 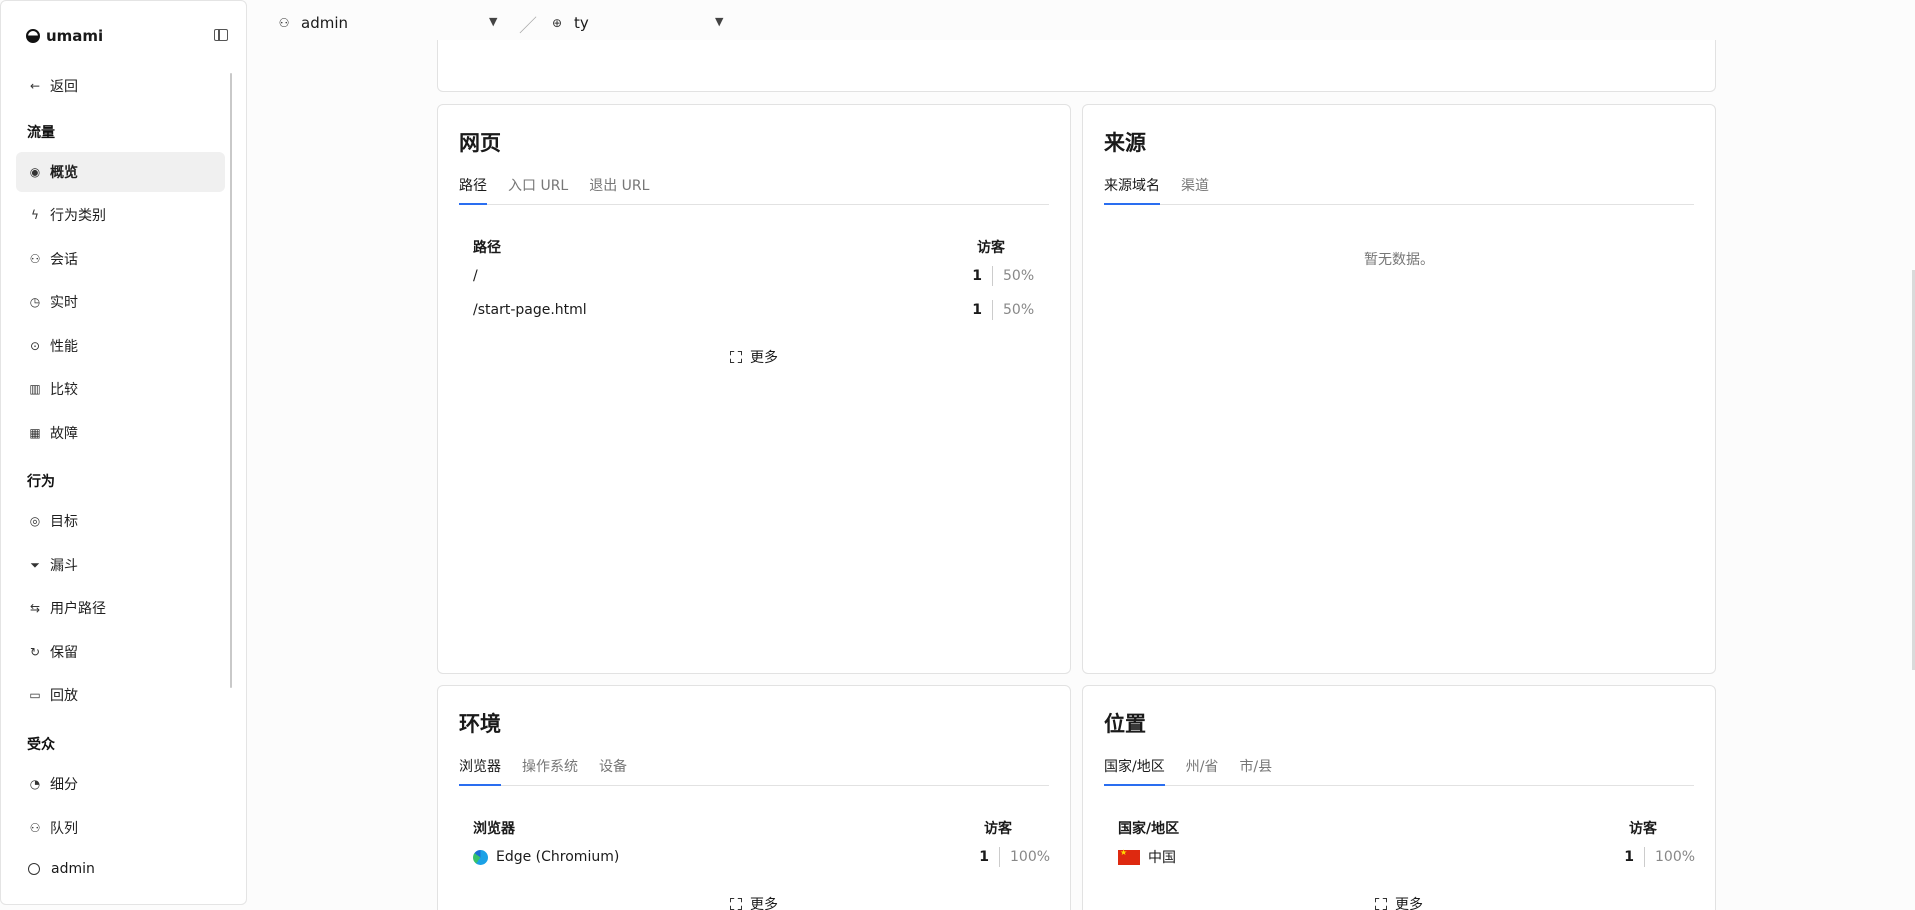 What do you see at coordinates (231, 380) in the screenshot?
I see `sidebar-scrollbar` at bounding box center [231, 380].